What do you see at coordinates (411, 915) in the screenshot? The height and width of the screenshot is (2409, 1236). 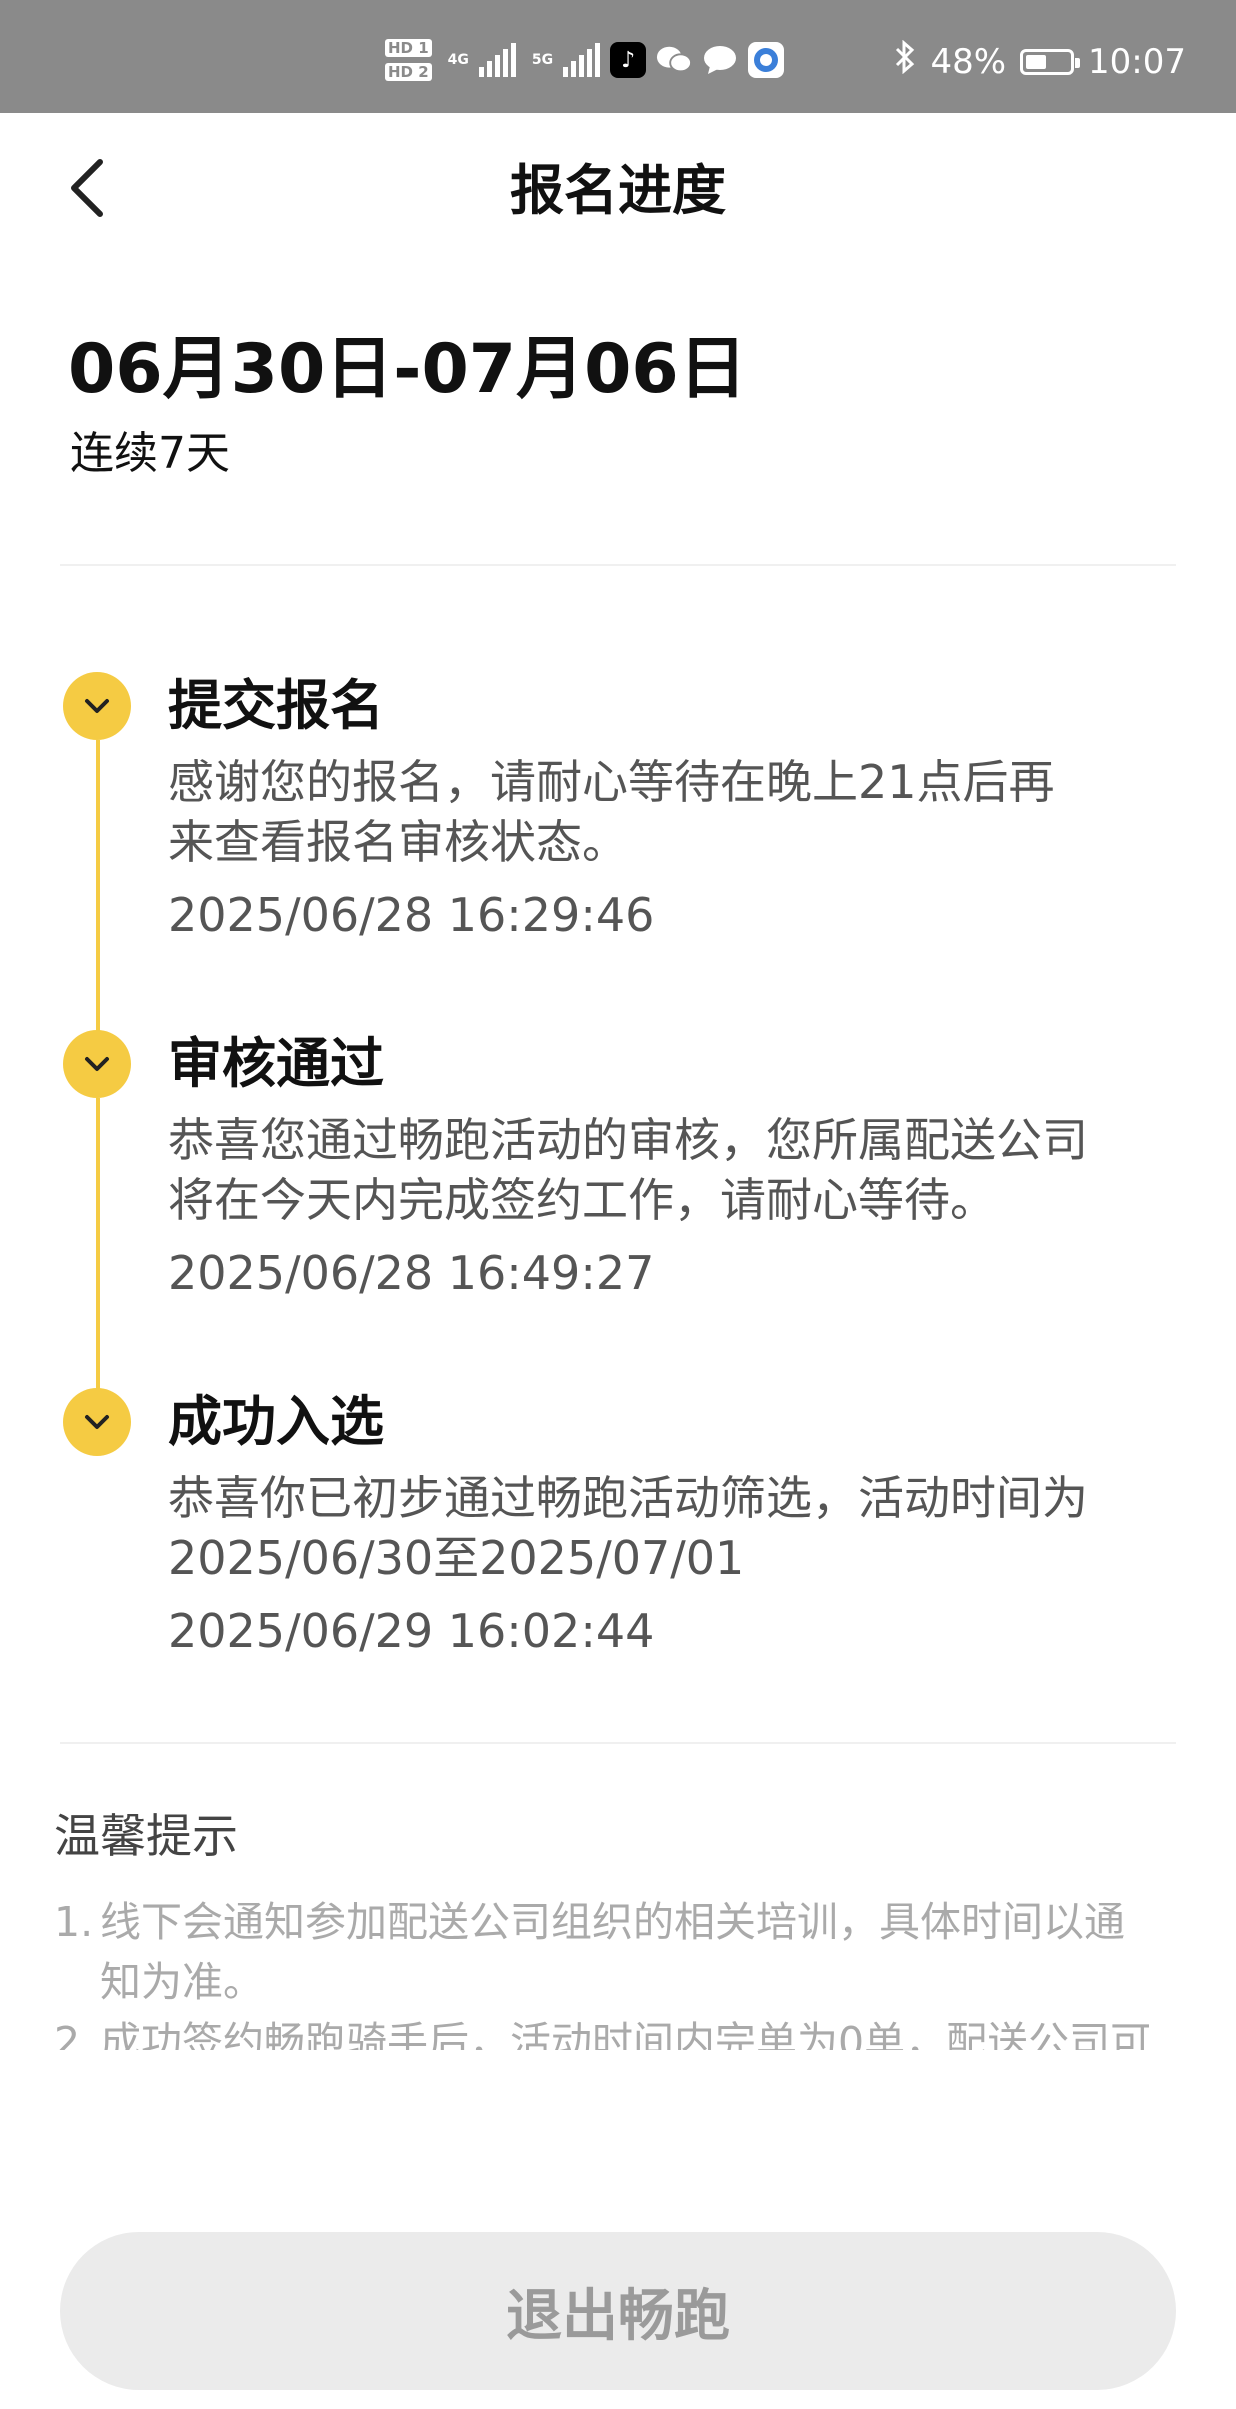 I see `step-timestamp: 2025/06/28 16:29:46` at bounding box center [411, 915].